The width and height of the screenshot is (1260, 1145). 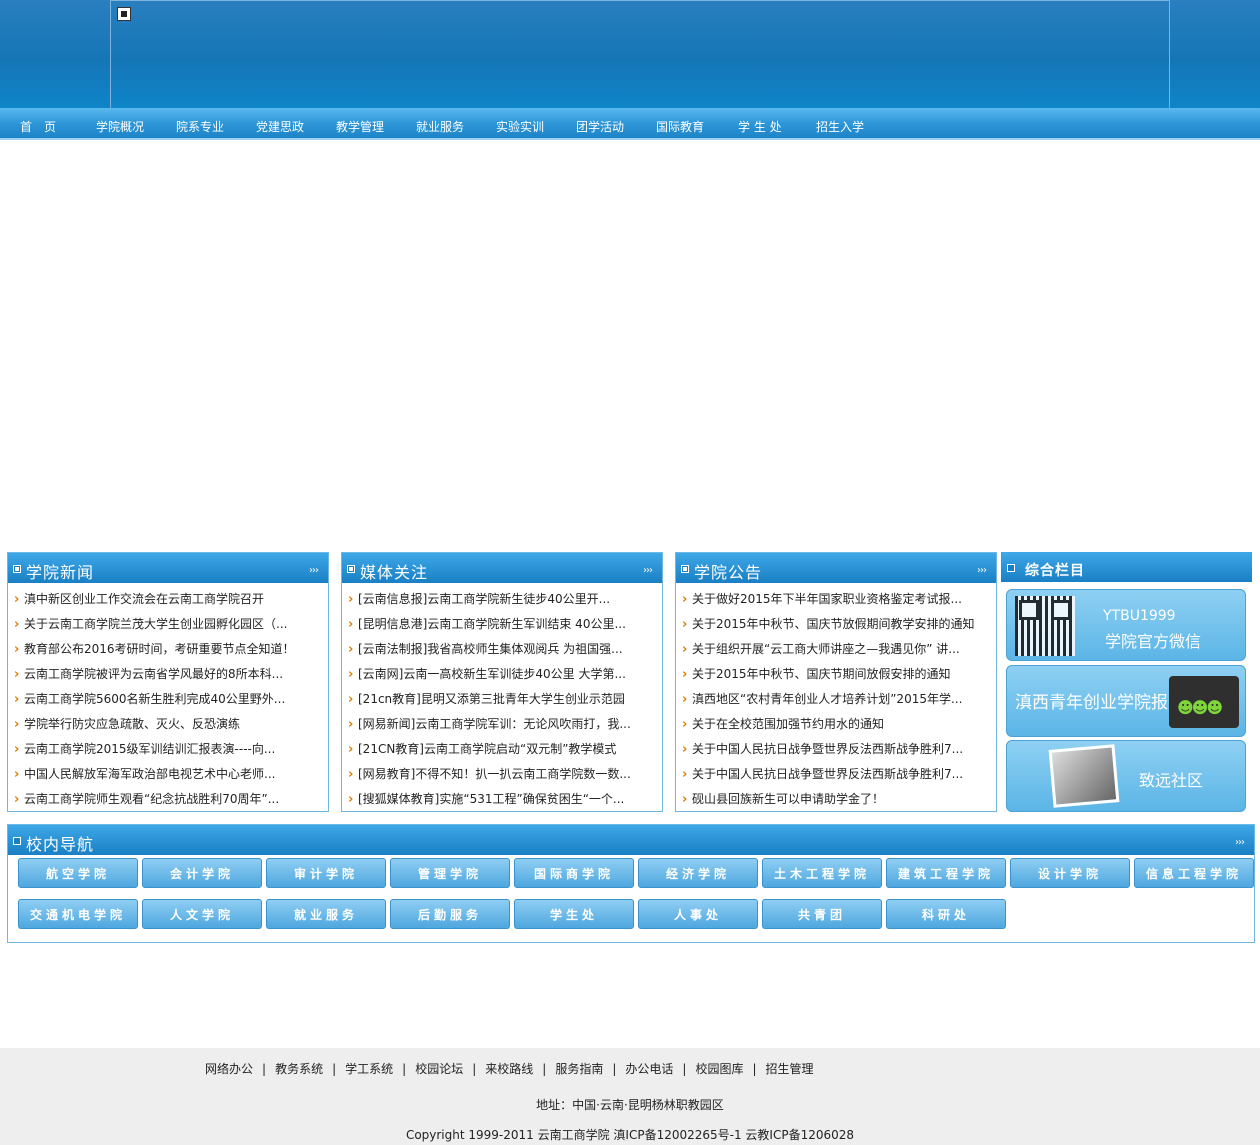 I want to click on nav-about: 学院概况, so click(x=120, y=126).